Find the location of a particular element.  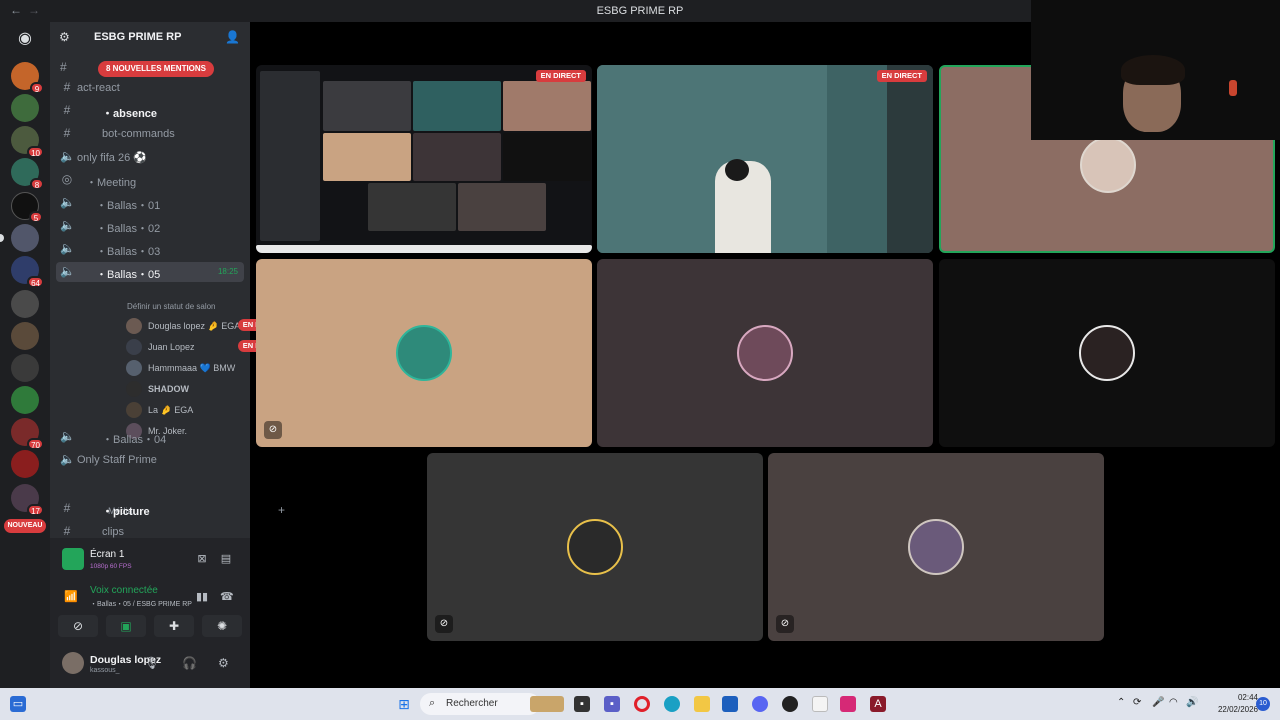

stream-preview-card: Écran 1 1080p 60 FPS ⊠ ▤ is located at coordinates (150, 561).